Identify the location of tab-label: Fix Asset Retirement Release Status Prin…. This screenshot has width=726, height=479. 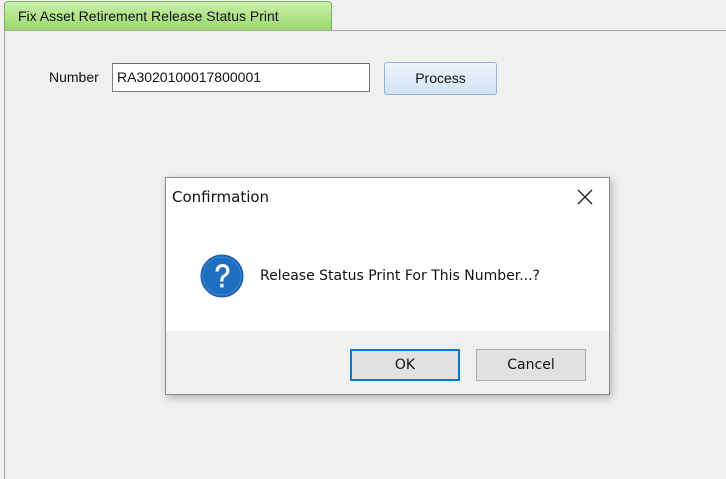
(148, 16).